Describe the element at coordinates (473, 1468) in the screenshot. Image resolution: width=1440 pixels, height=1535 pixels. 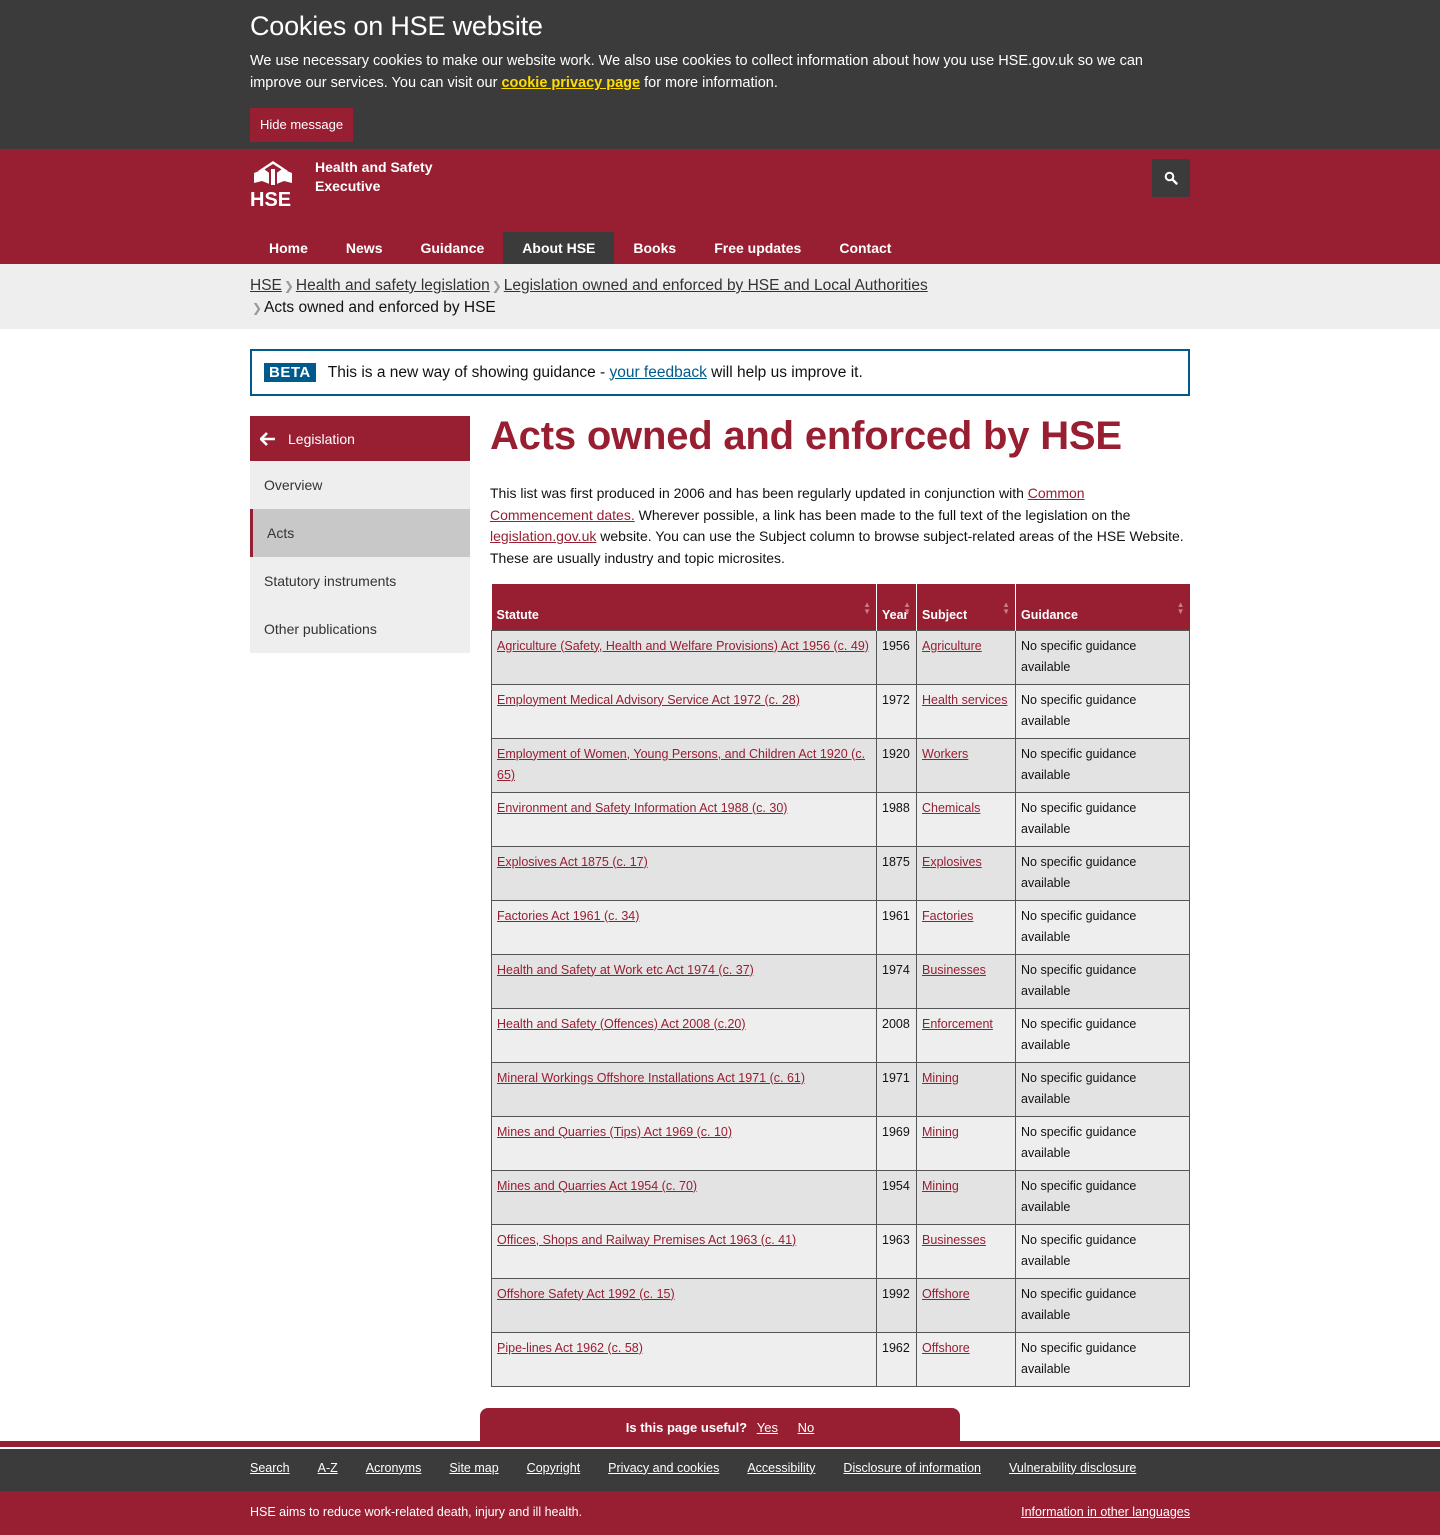
I see `footer-link-site-map: Site map` at that location.